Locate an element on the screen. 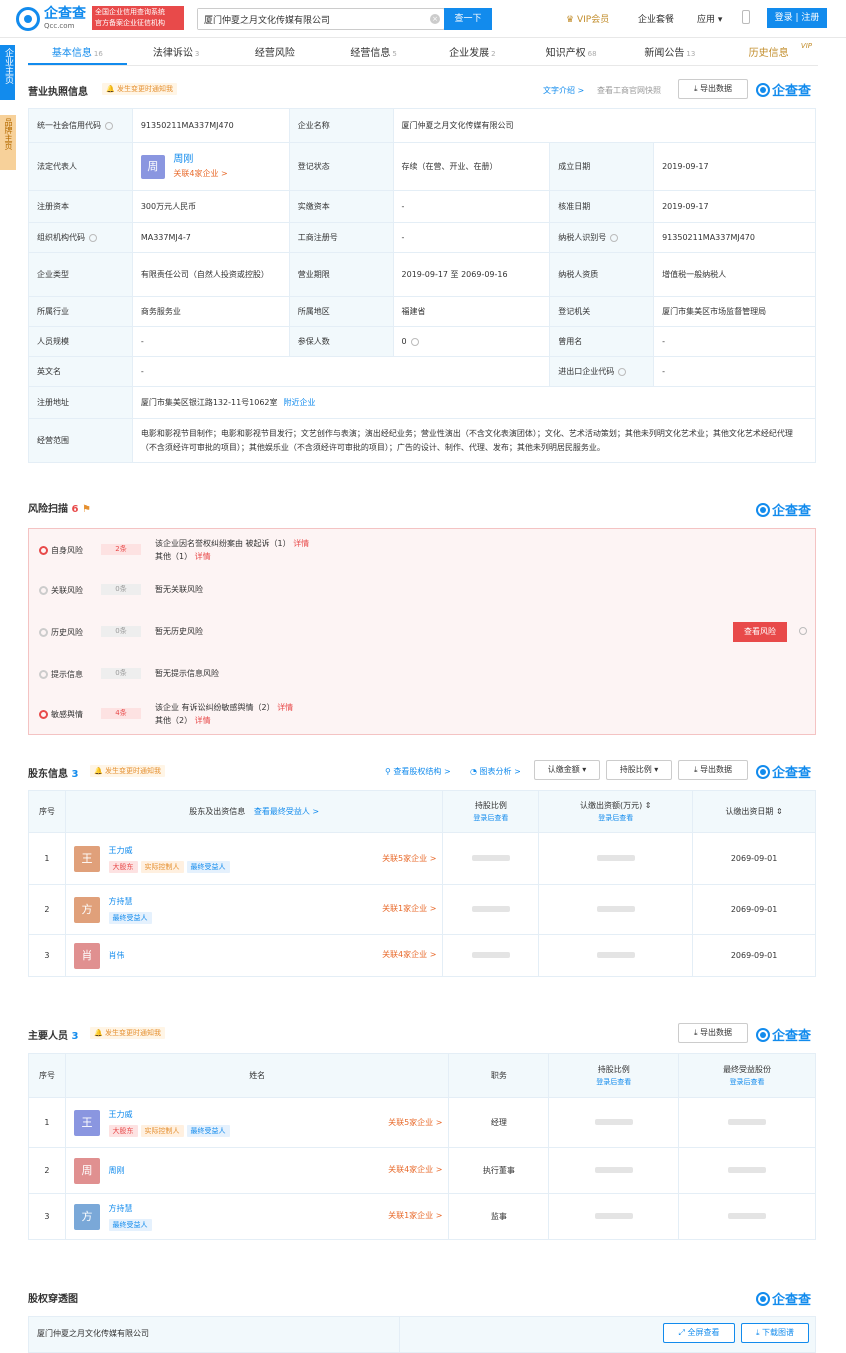 The width and height of the screenshot is (846, 1353). tab-operation: 经营信息 5 is located at coordinates (373, 52).